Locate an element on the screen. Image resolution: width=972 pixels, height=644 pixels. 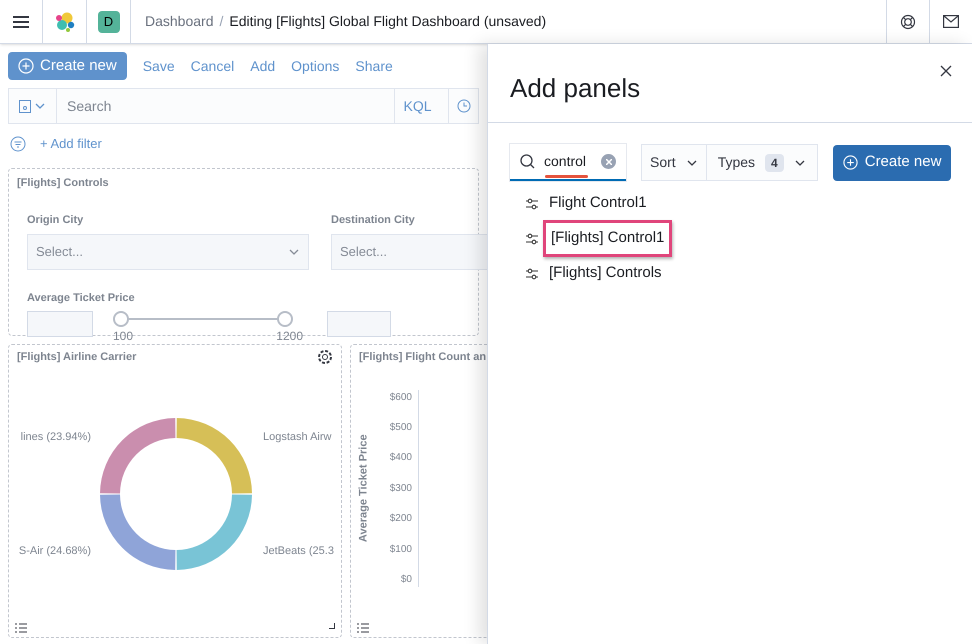
breadcrumb: Dashboard is located at coordinates (179, 21).